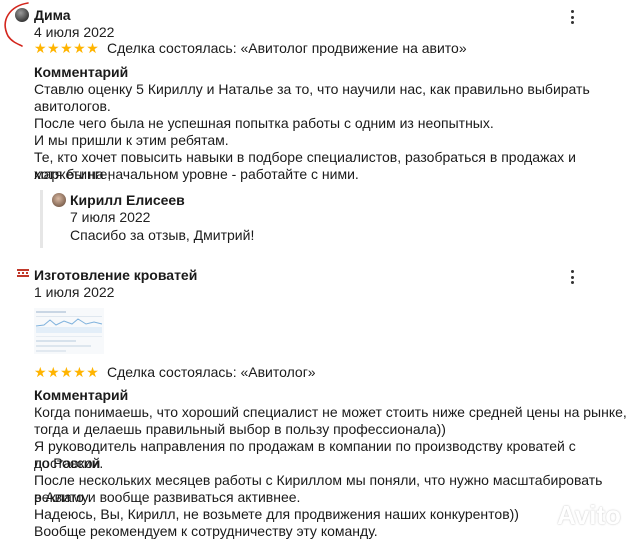  Describe the element at coordinates (127, 200) in the screenshot. I see `reply-author: Кирилл Елисеев` at that location.